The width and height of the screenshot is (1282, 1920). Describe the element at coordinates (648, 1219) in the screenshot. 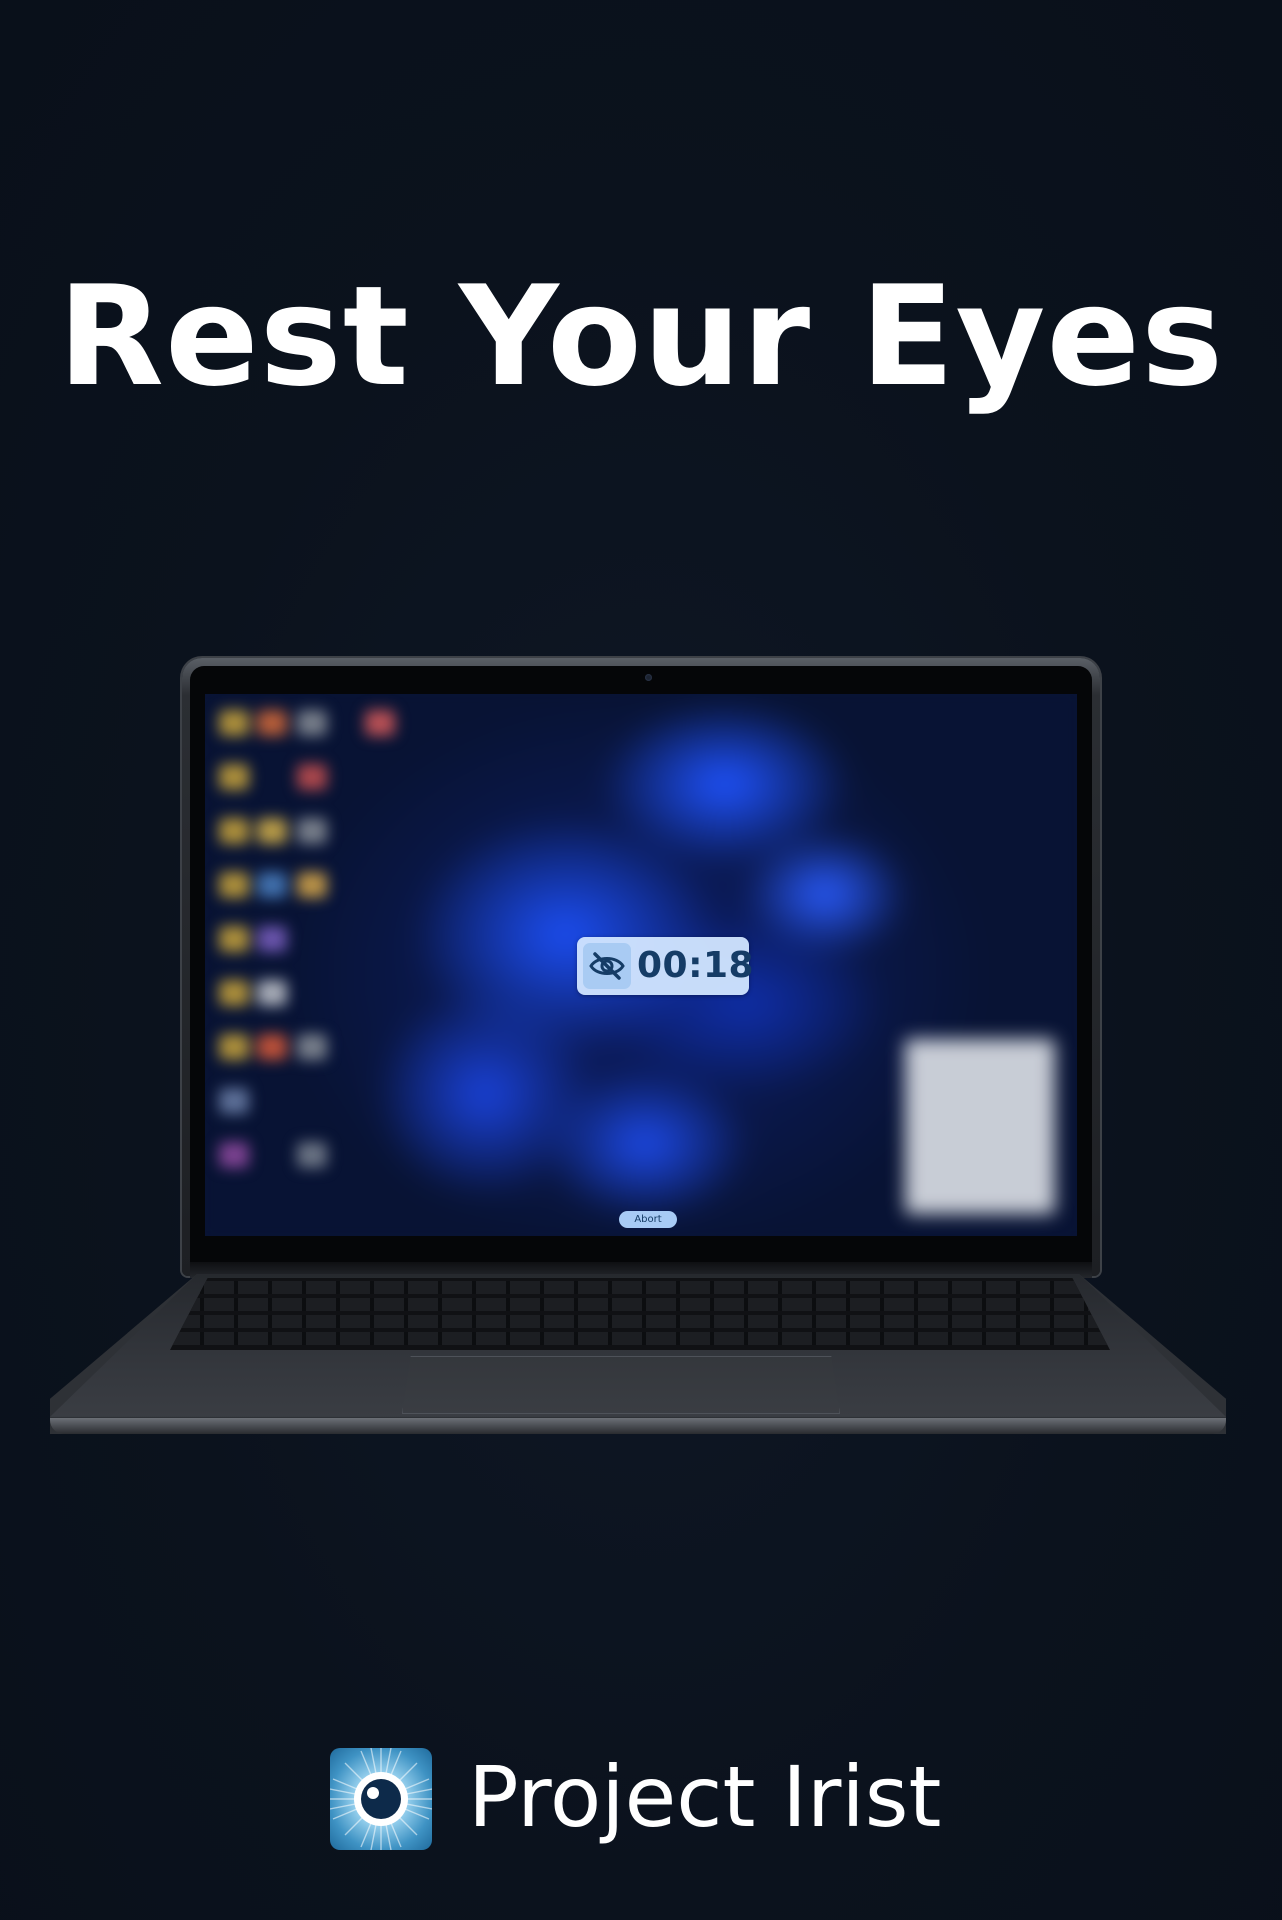

I see `abort-button: Abort` at that location.